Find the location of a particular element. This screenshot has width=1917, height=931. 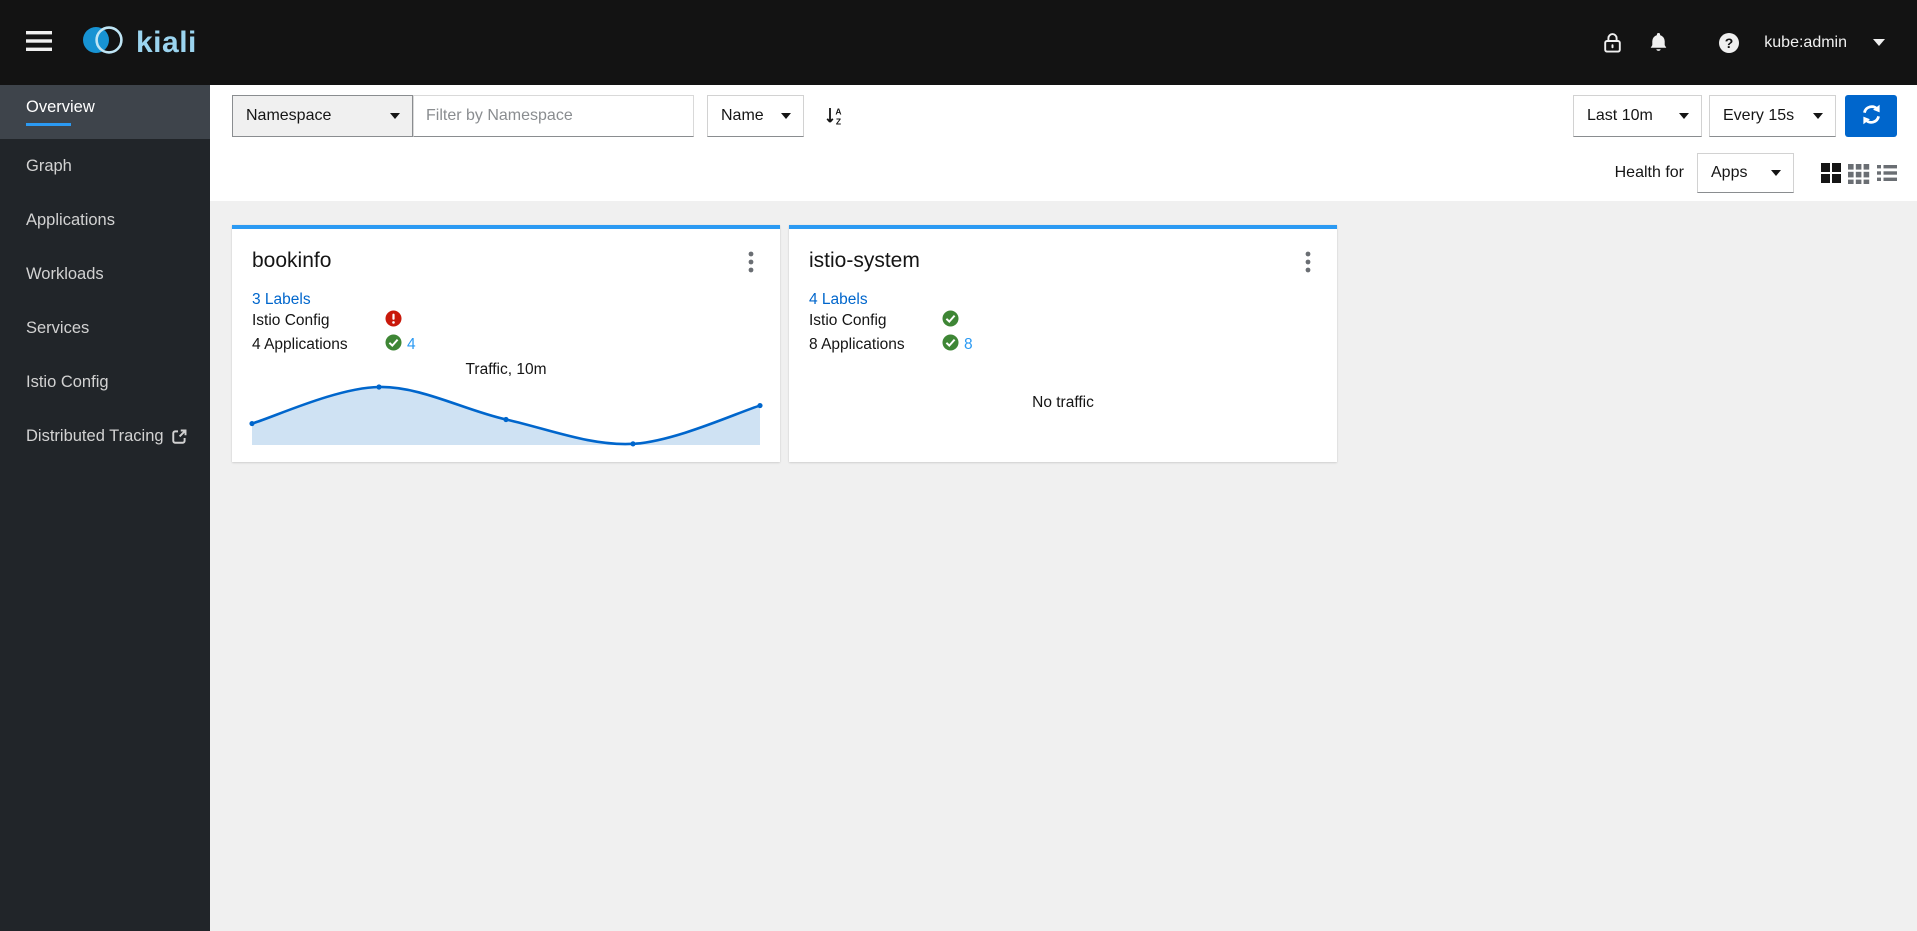

filter-type-label: Namespace is located at coordinates (289, 115).